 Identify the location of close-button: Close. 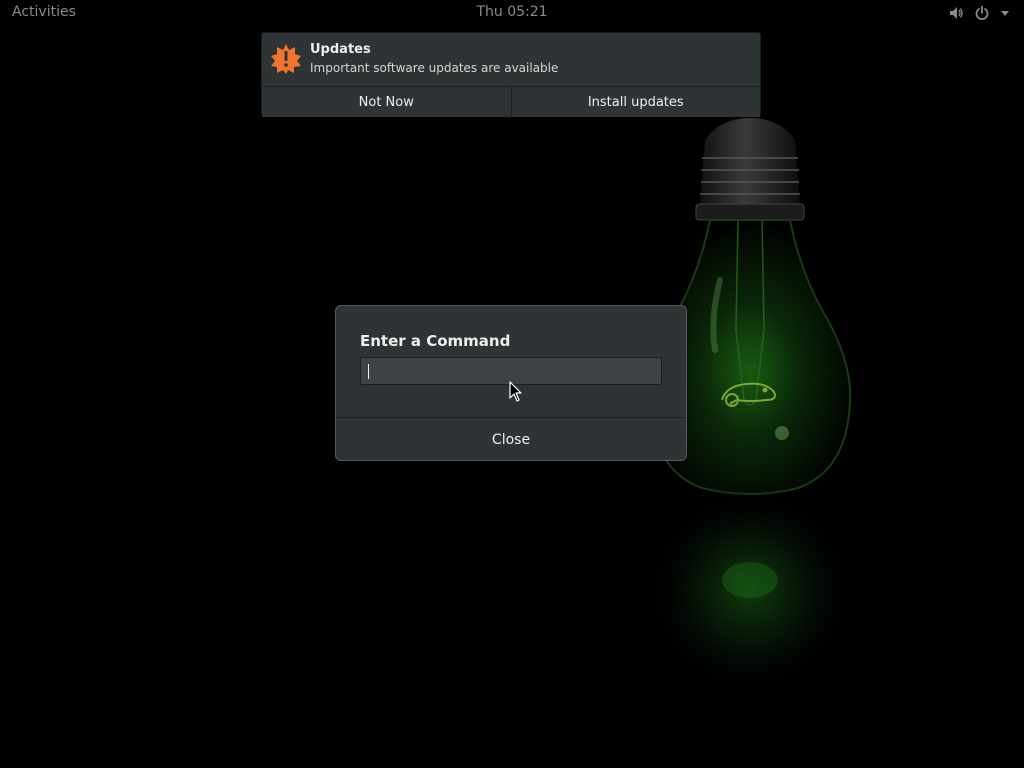
(511, 438).